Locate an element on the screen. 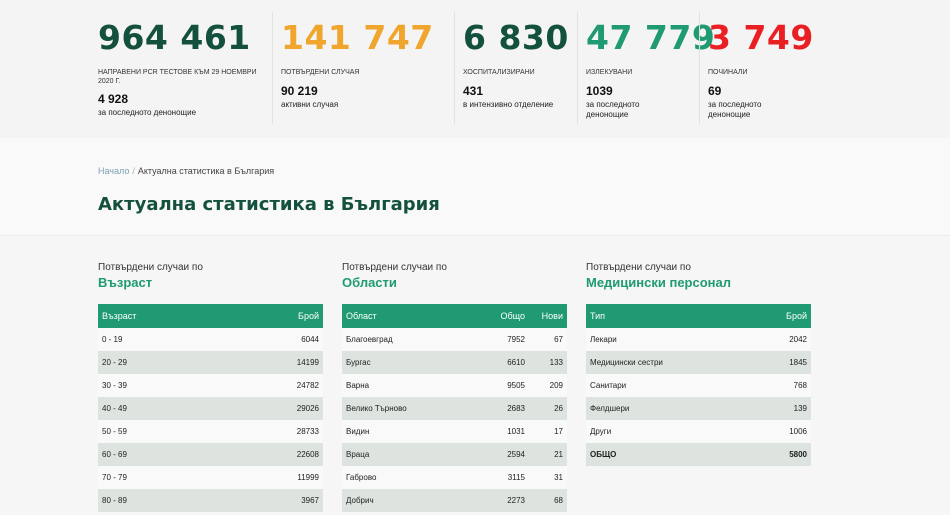  column-header: Област is located at coordinates (410, 316).